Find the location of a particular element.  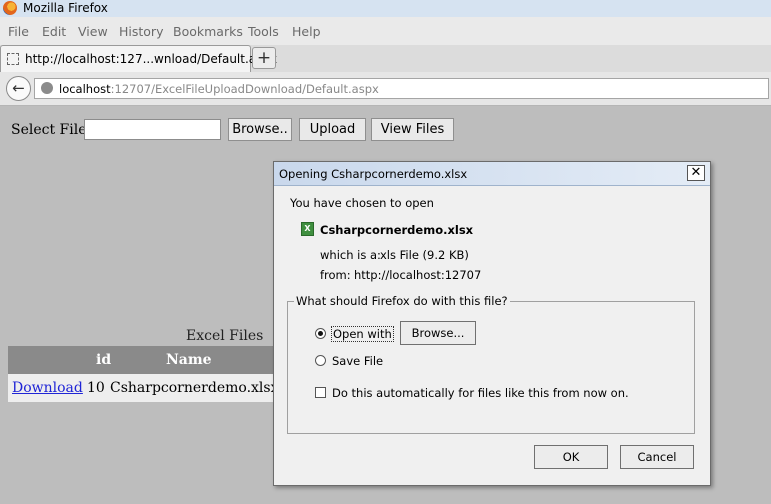

close-icon: ✕ is located at coordinates (696, 172).